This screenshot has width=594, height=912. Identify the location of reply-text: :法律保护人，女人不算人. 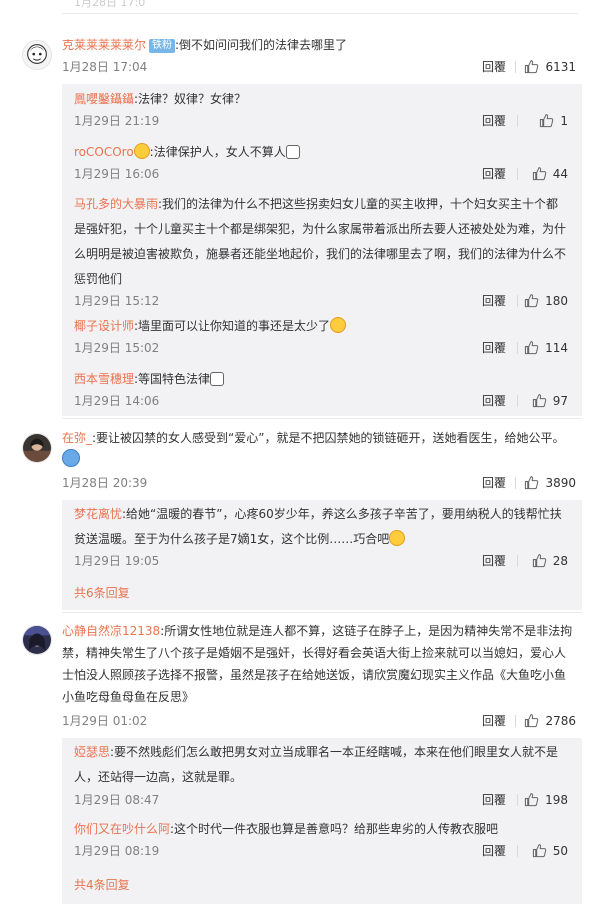
(217, 152).